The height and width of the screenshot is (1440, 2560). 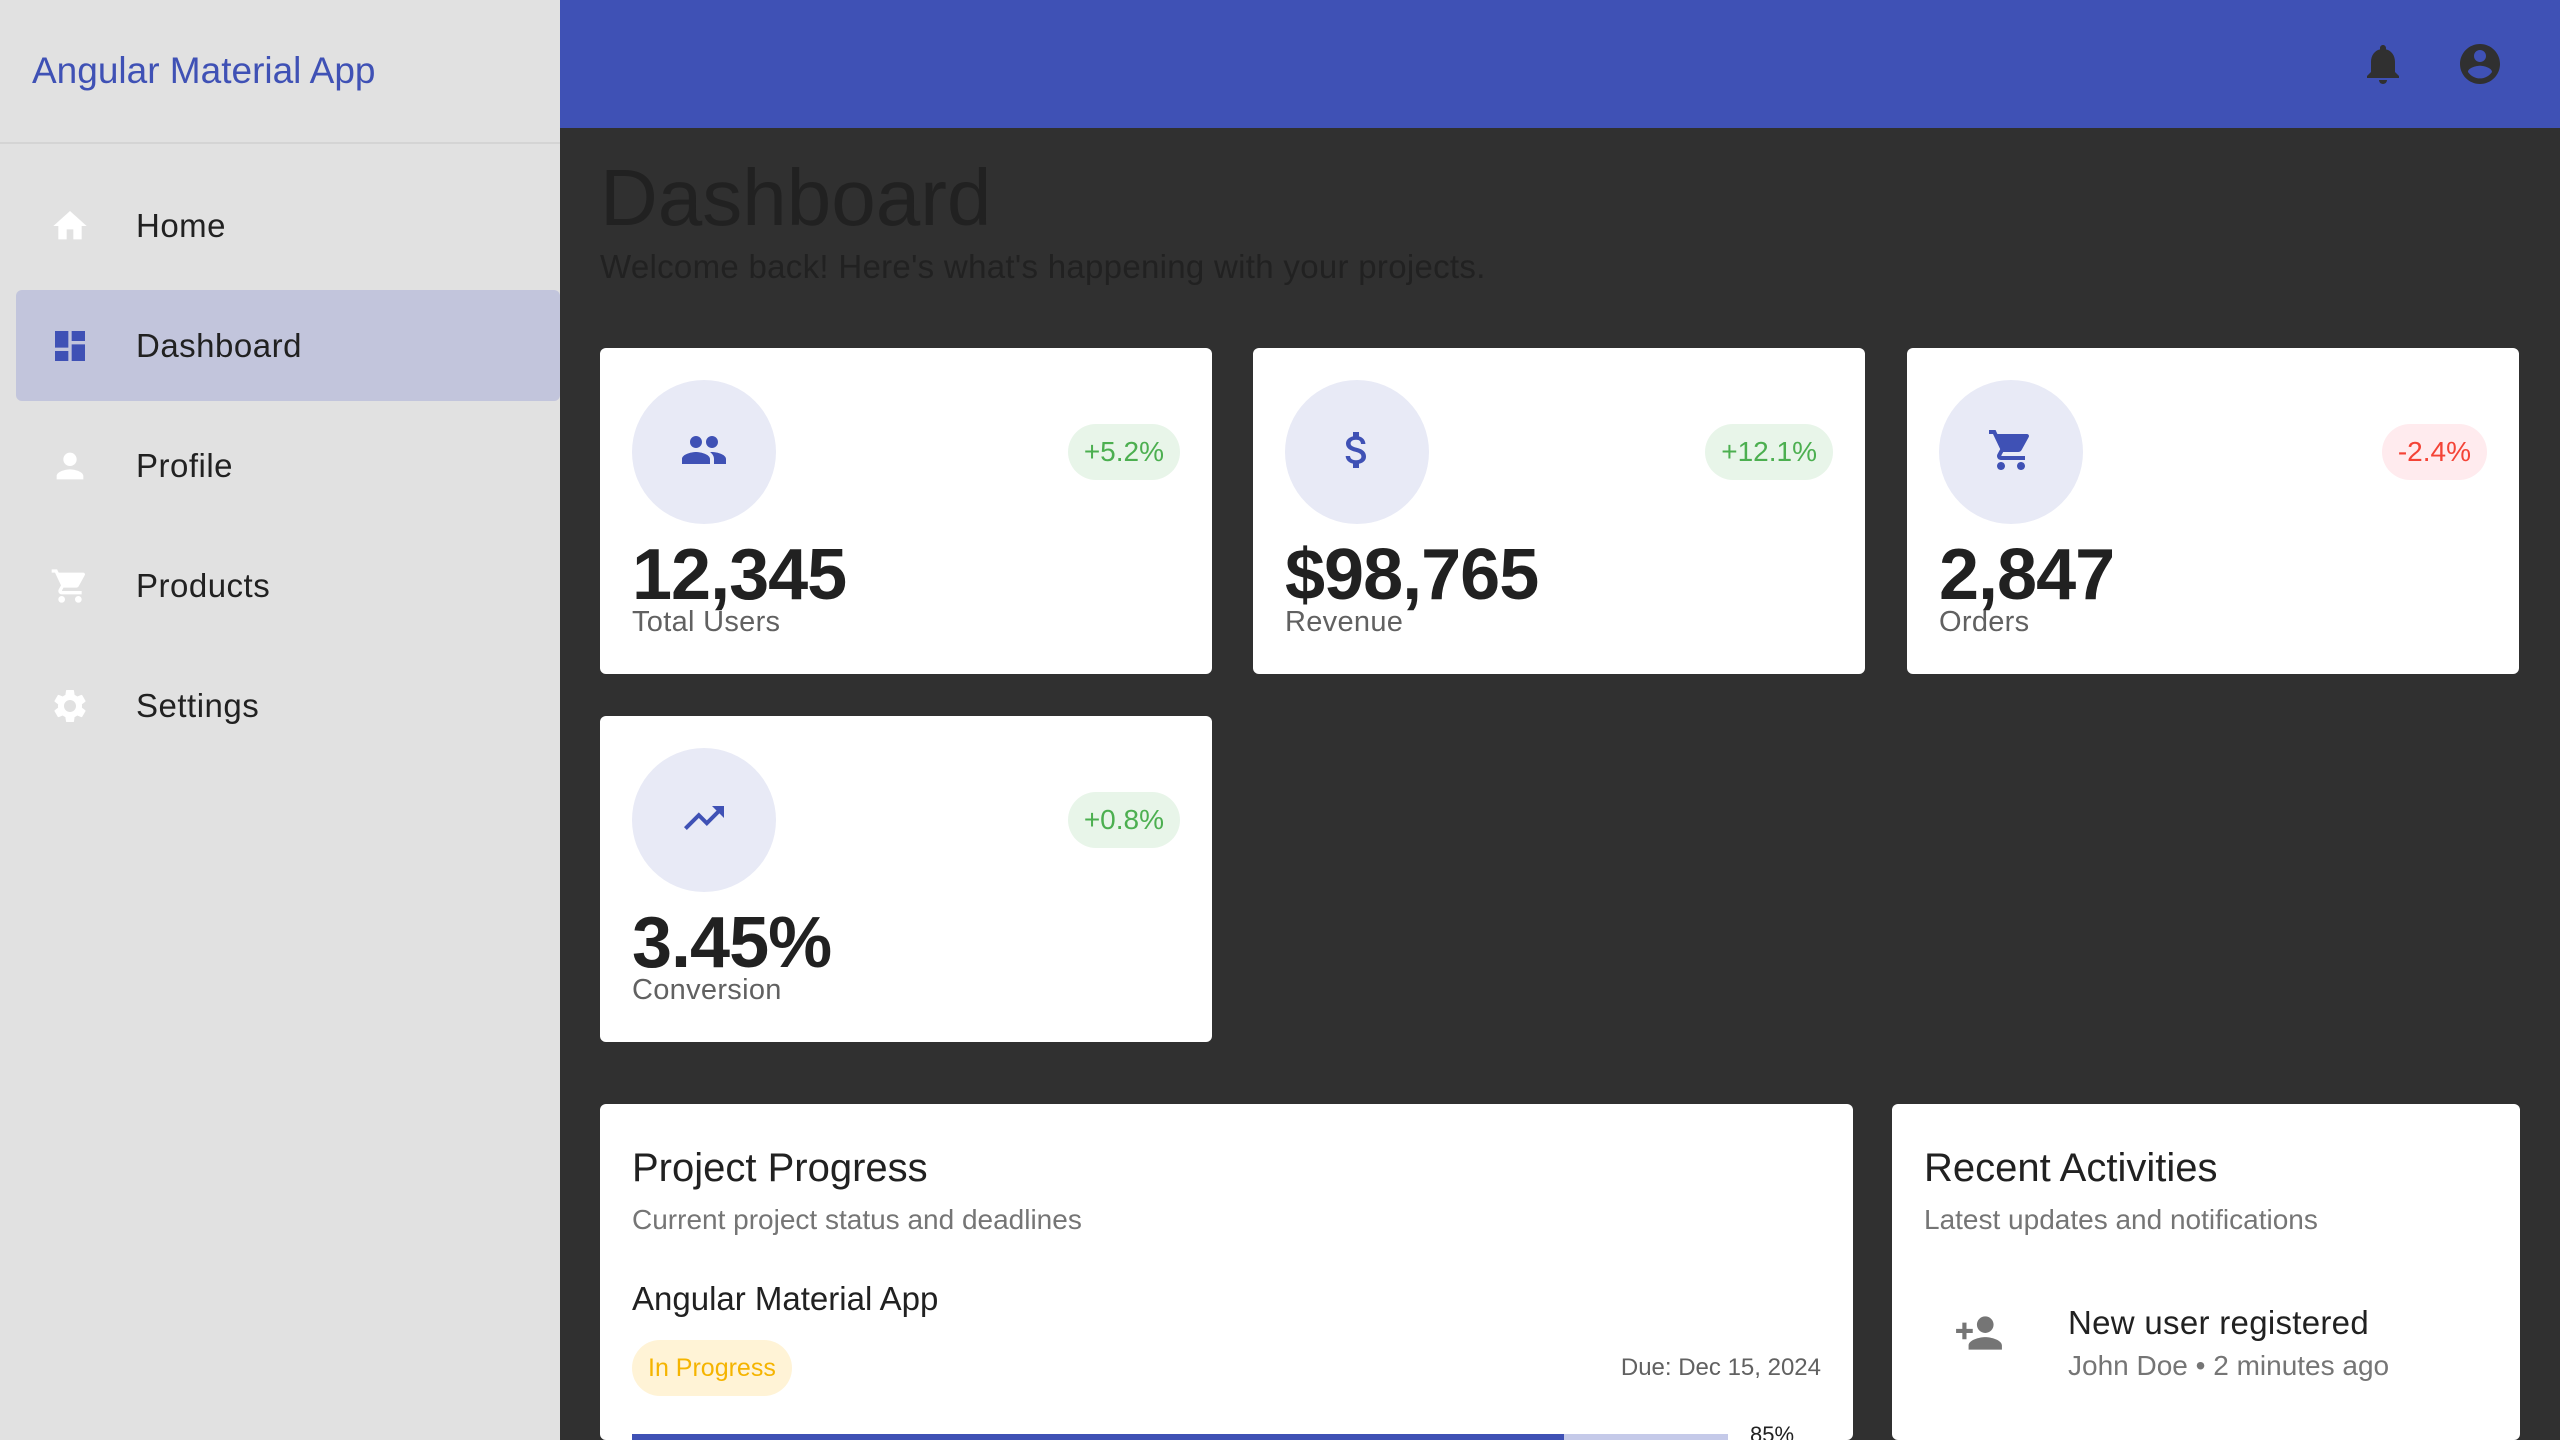 I want to click on account-icon, so click(x=2480, y=64).